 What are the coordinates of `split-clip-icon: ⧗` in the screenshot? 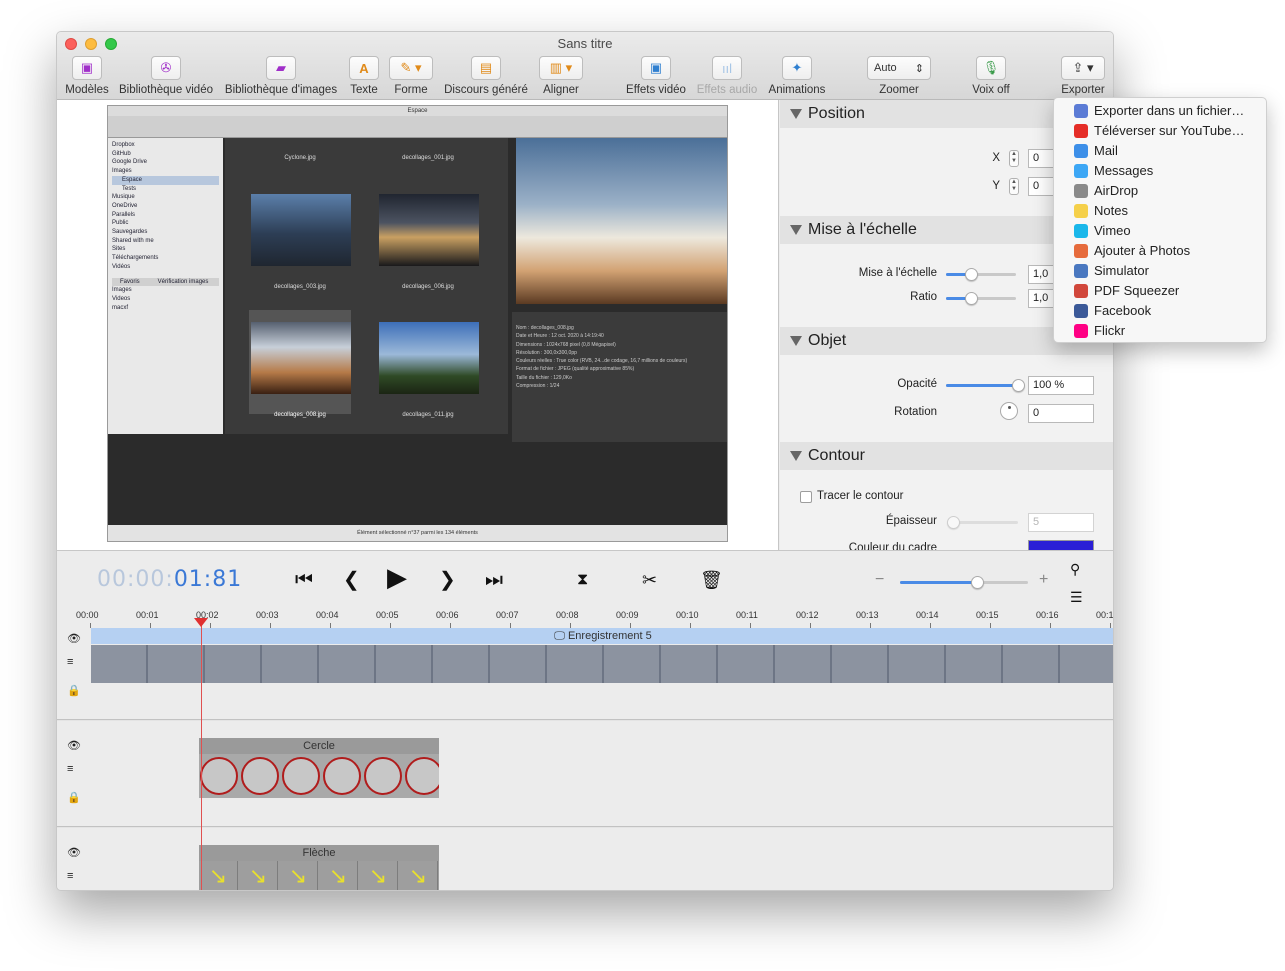 It's located at (582, 580).